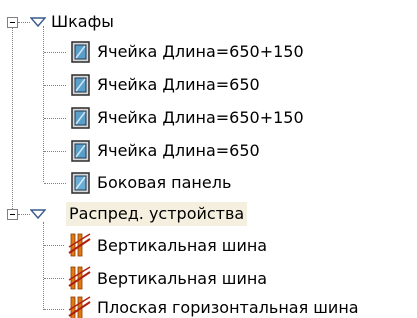 This screenshot has height=318, width=417. Describe the element at coordinates (164, 183) in the screenshot. I see `tree-item-label: Боковая панель` at that location.